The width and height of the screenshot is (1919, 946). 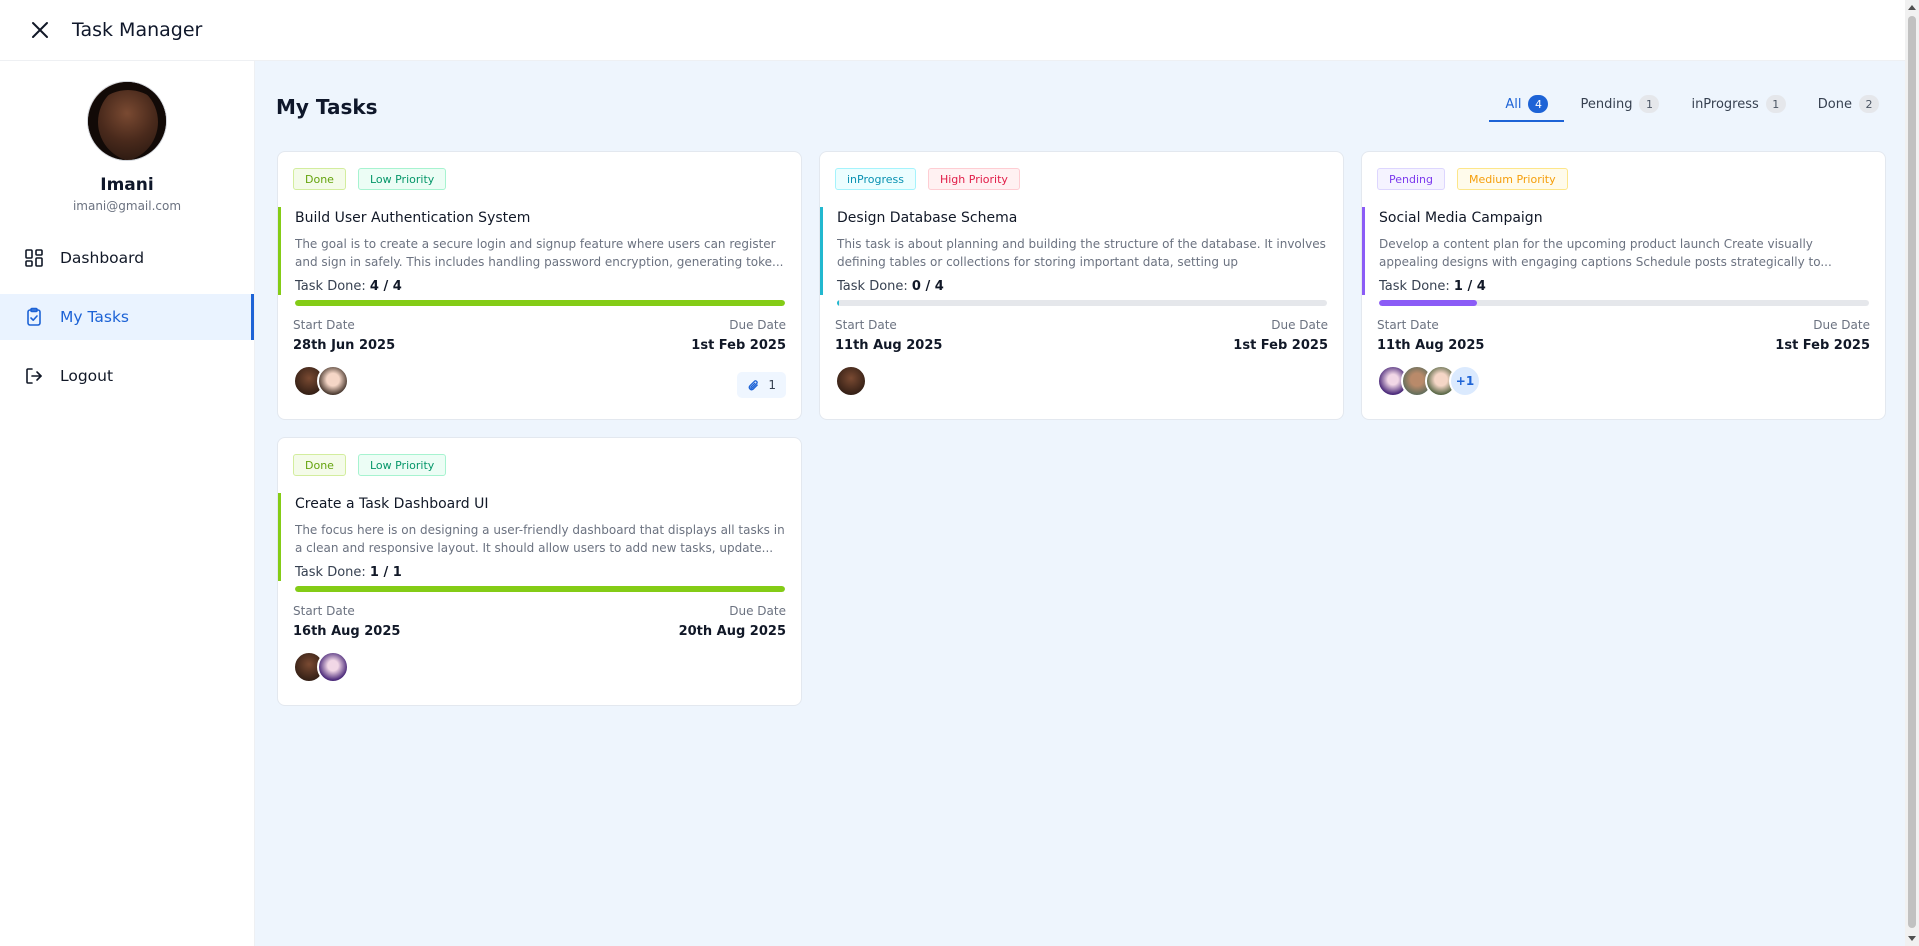 I want to click on priority-badge: Low Priority, so click(x=402, y=465).